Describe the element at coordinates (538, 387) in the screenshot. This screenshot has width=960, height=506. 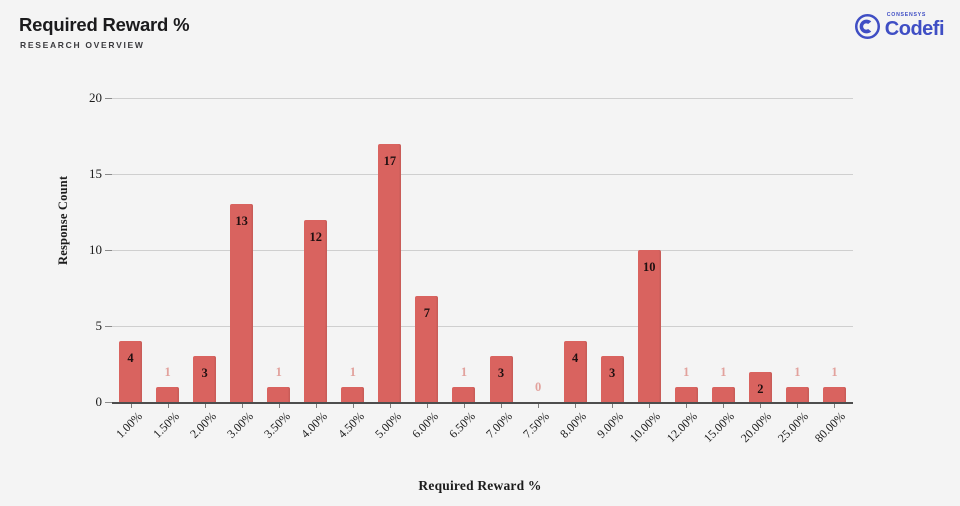
I see `bar-value-label: 0` at that location.